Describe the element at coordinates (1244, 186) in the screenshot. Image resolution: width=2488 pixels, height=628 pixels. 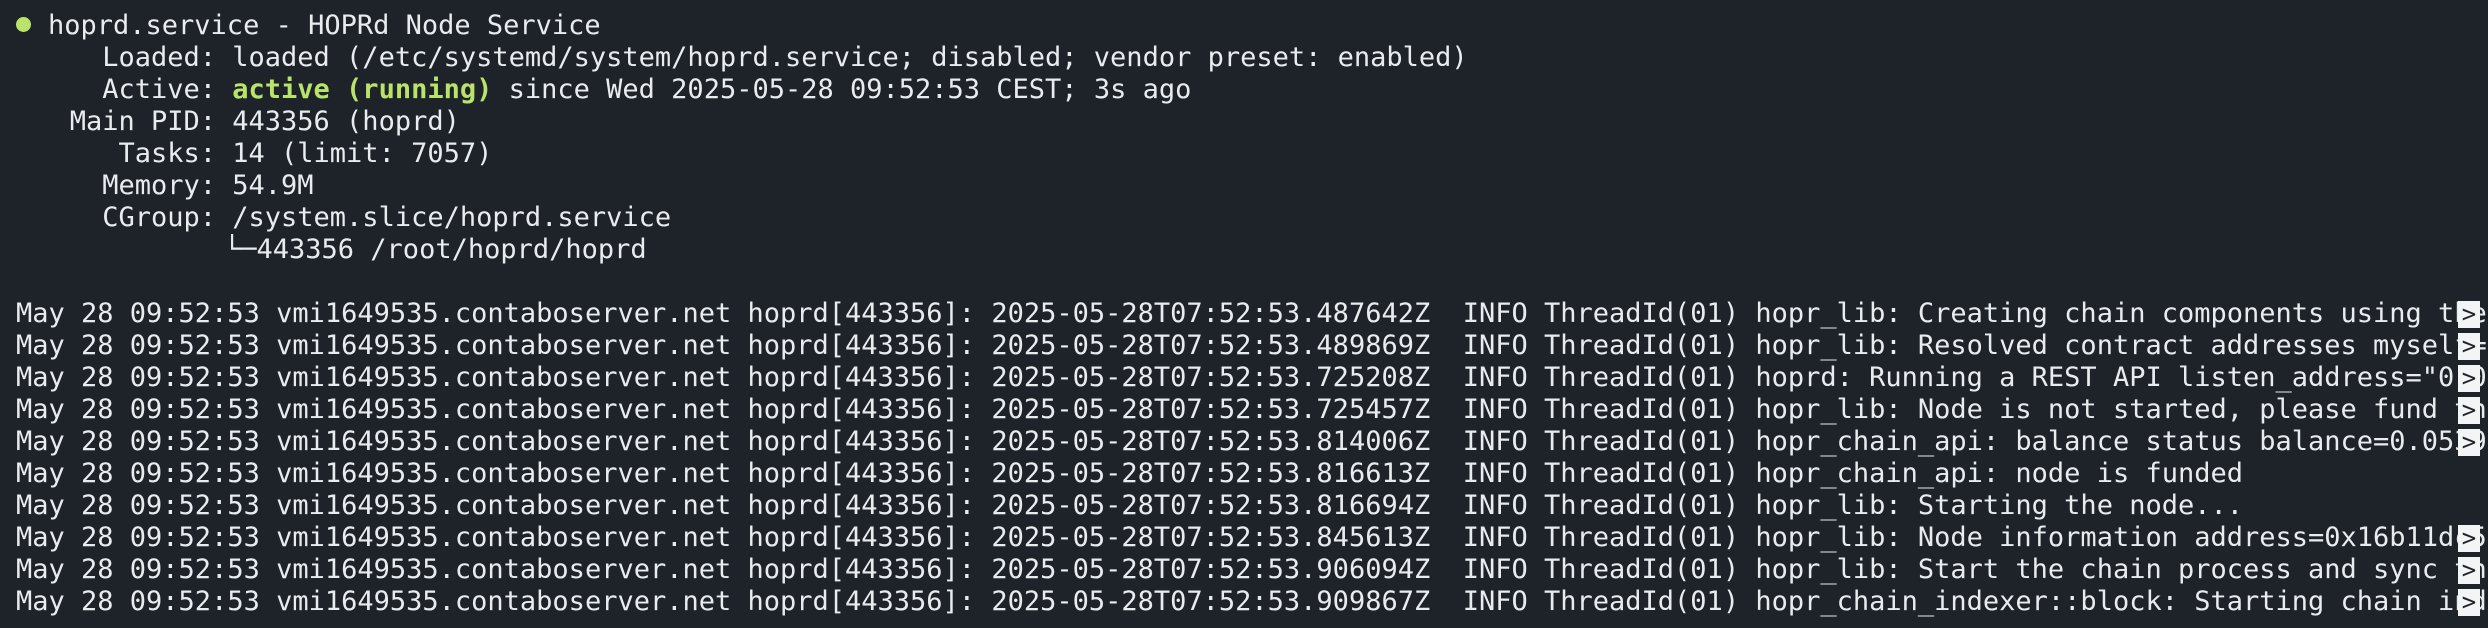
I see `memory-line: Memory: 54.9M` at that location.